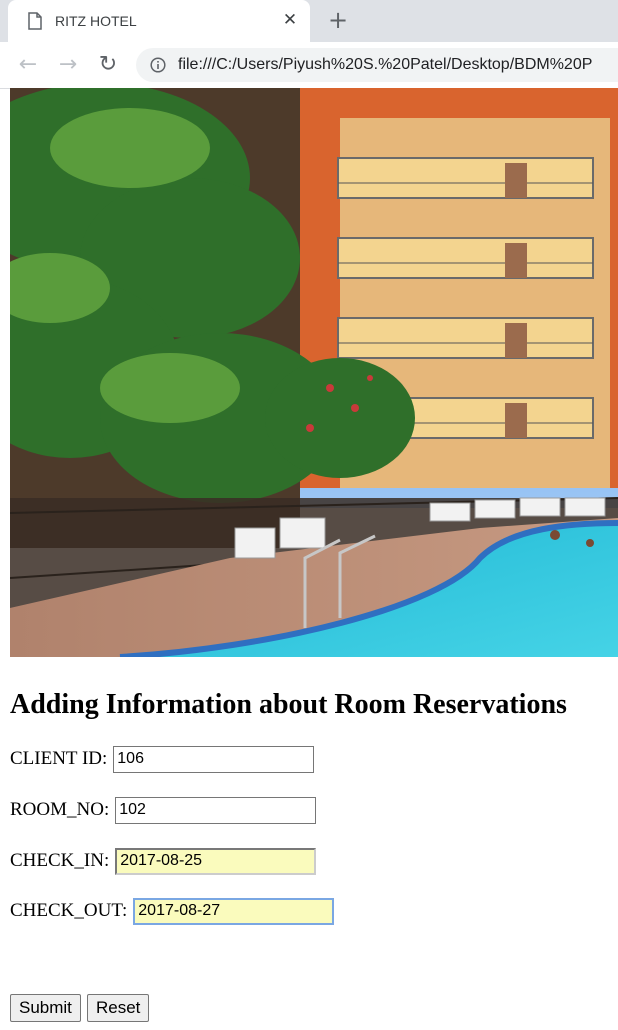 This screenshot has width=618, height=1030. I want to click on room-no-input, so click(216, 810).